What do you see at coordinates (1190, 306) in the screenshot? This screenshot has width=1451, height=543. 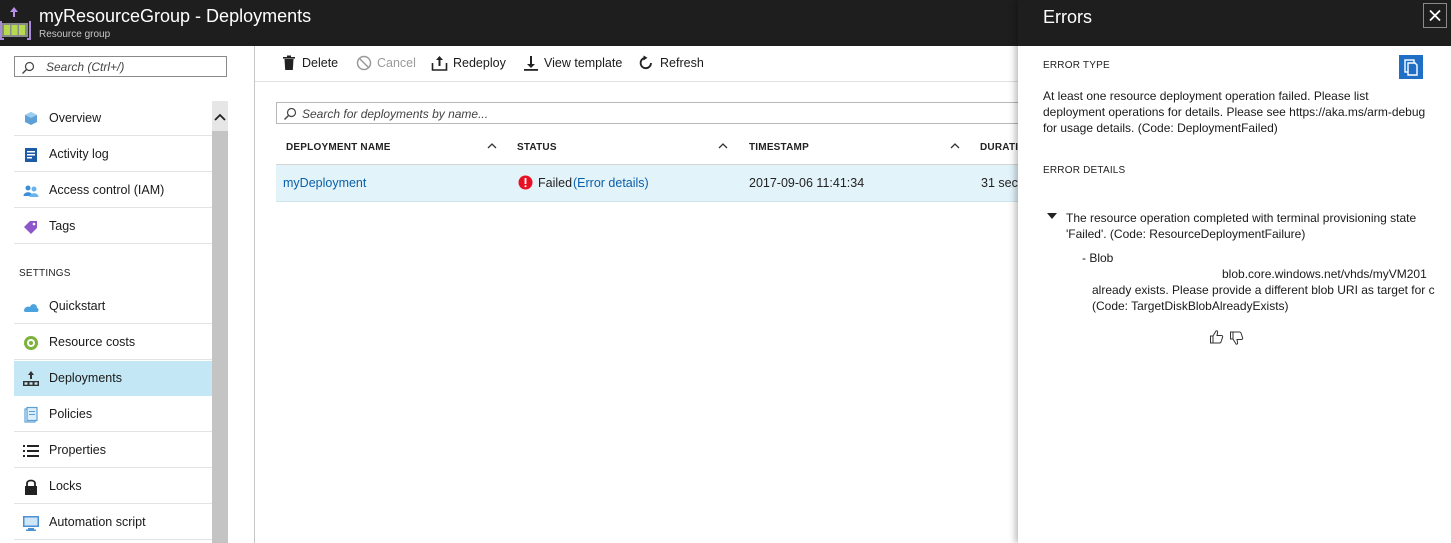 I see `error-sub-line: (Code: TargetDiskBlobAlreadyExists)` at bounding box center [1190, 306].